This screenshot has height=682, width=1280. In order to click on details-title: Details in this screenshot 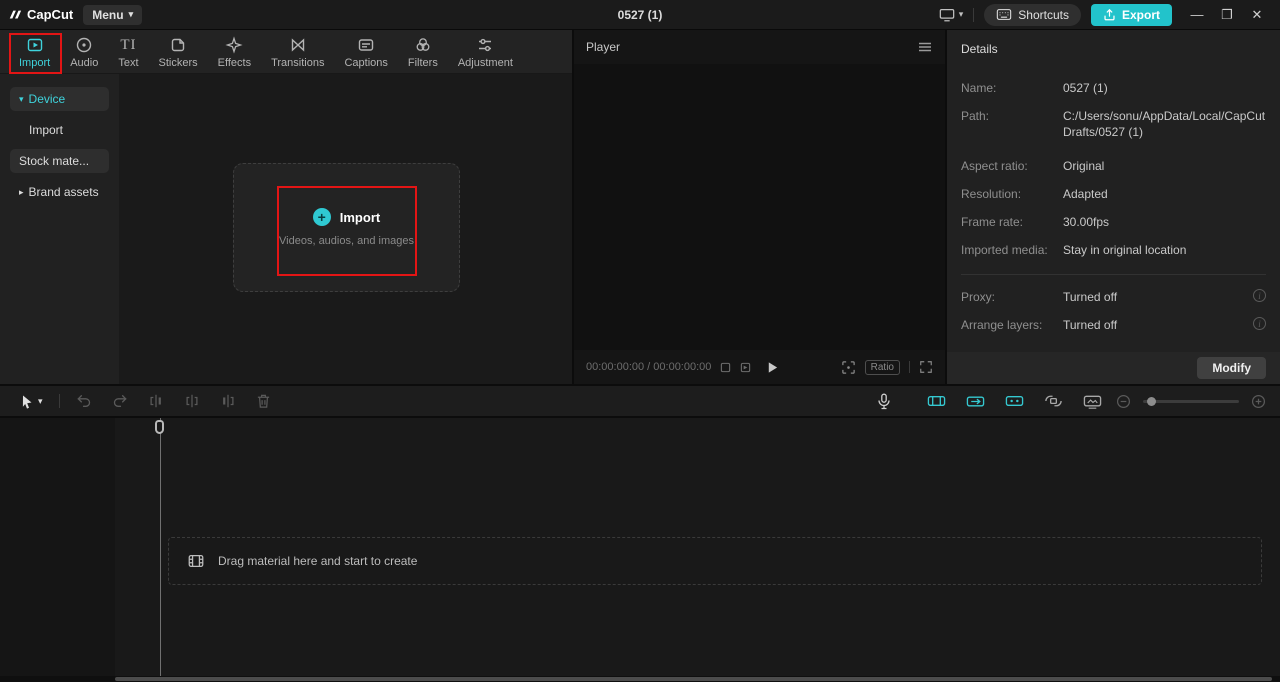, I will do `click(979, 49)`.